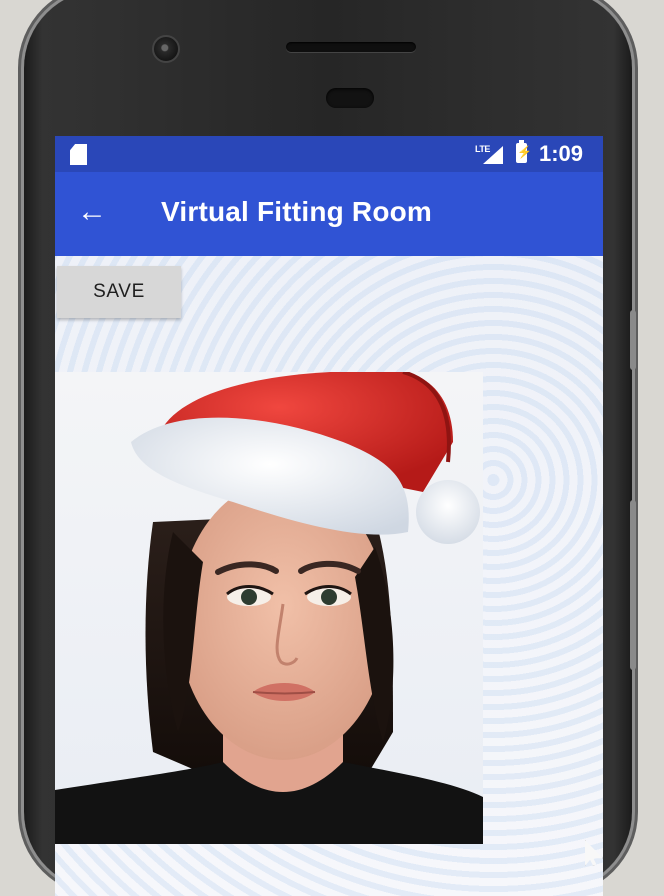  I want to click on save-button: SAVE, so click(119, 292).